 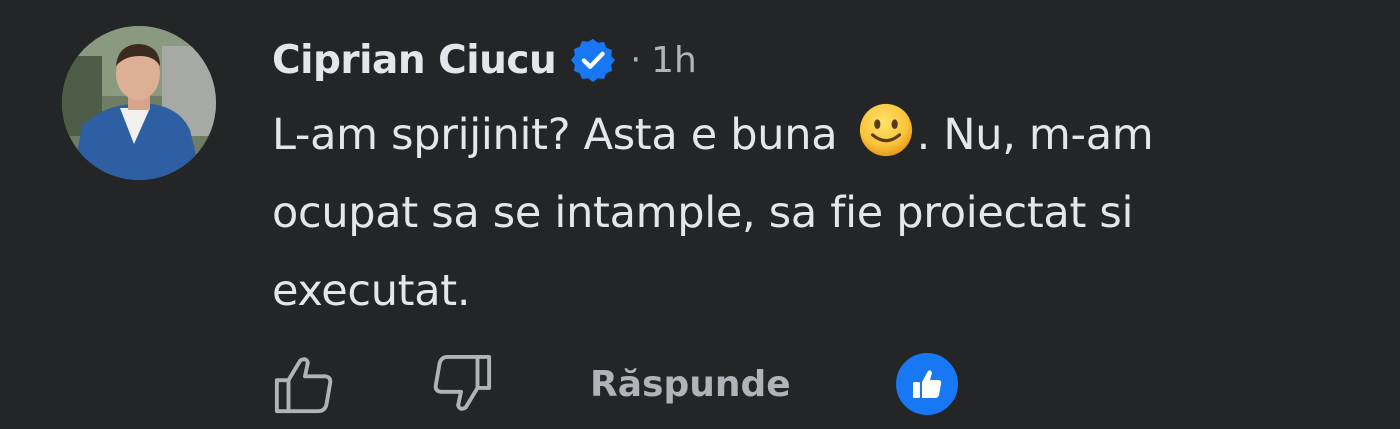 I want to click on thumbs-up-icon, so click(x=303, y=385).